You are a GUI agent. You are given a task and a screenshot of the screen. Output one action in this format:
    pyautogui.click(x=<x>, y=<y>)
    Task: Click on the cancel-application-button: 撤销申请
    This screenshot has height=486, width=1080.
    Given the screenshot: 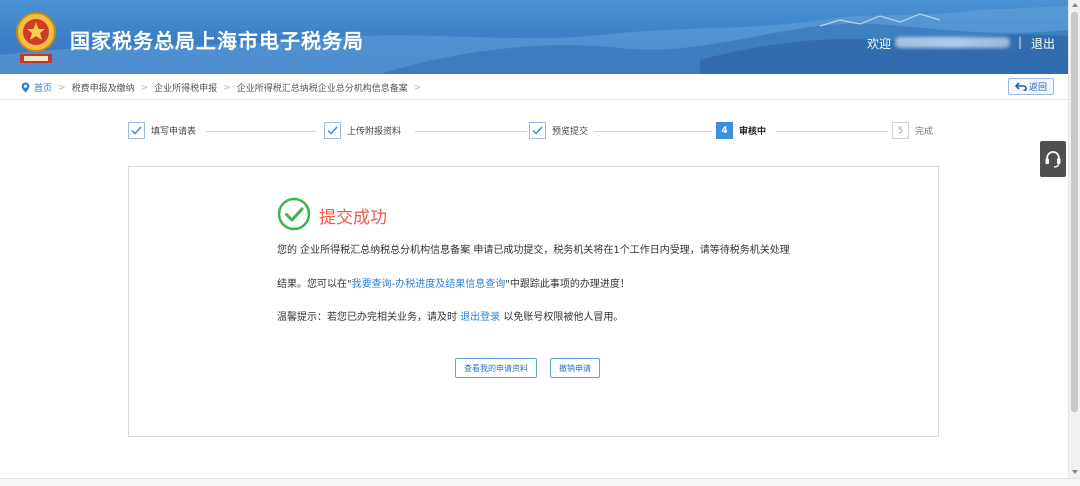 What is the action you would take?
    pyautogui.click(x=575, y=368)
    